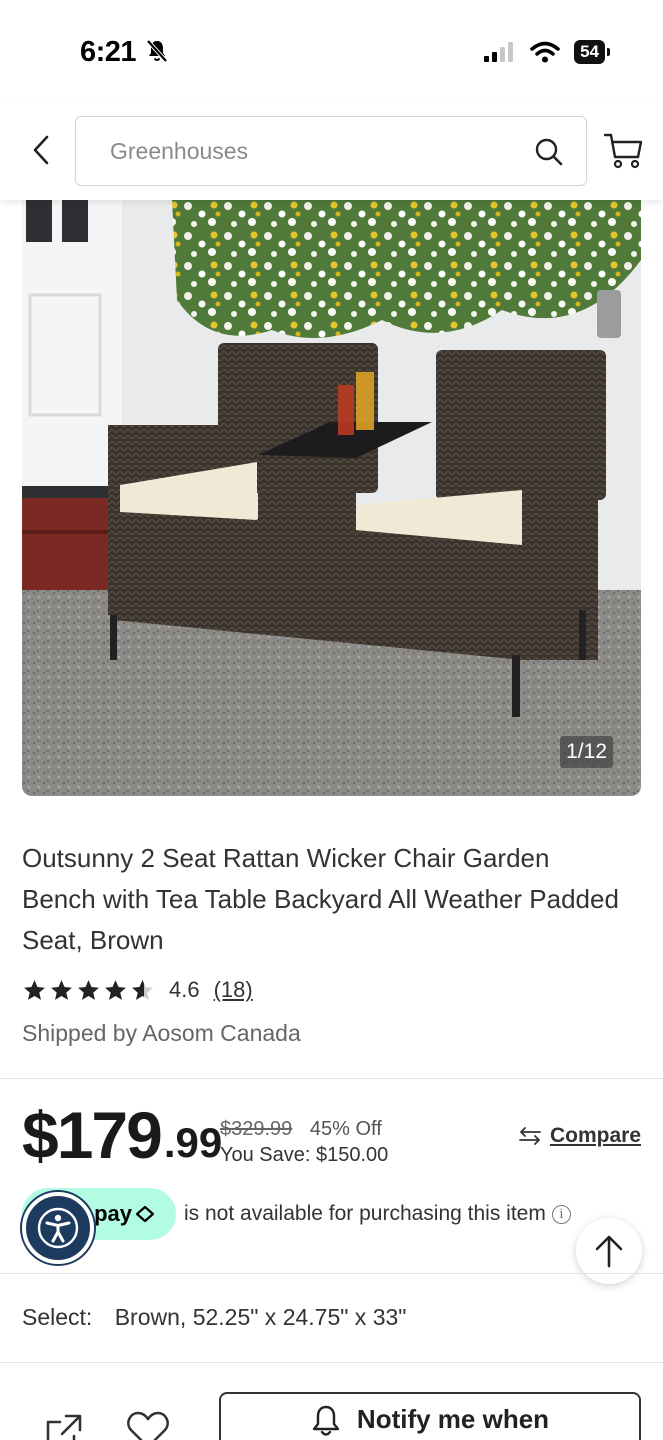 Image resolution: width=663 pixels, height=1440 pixels. I want to click on battery-level: 54, so click(589, 51).